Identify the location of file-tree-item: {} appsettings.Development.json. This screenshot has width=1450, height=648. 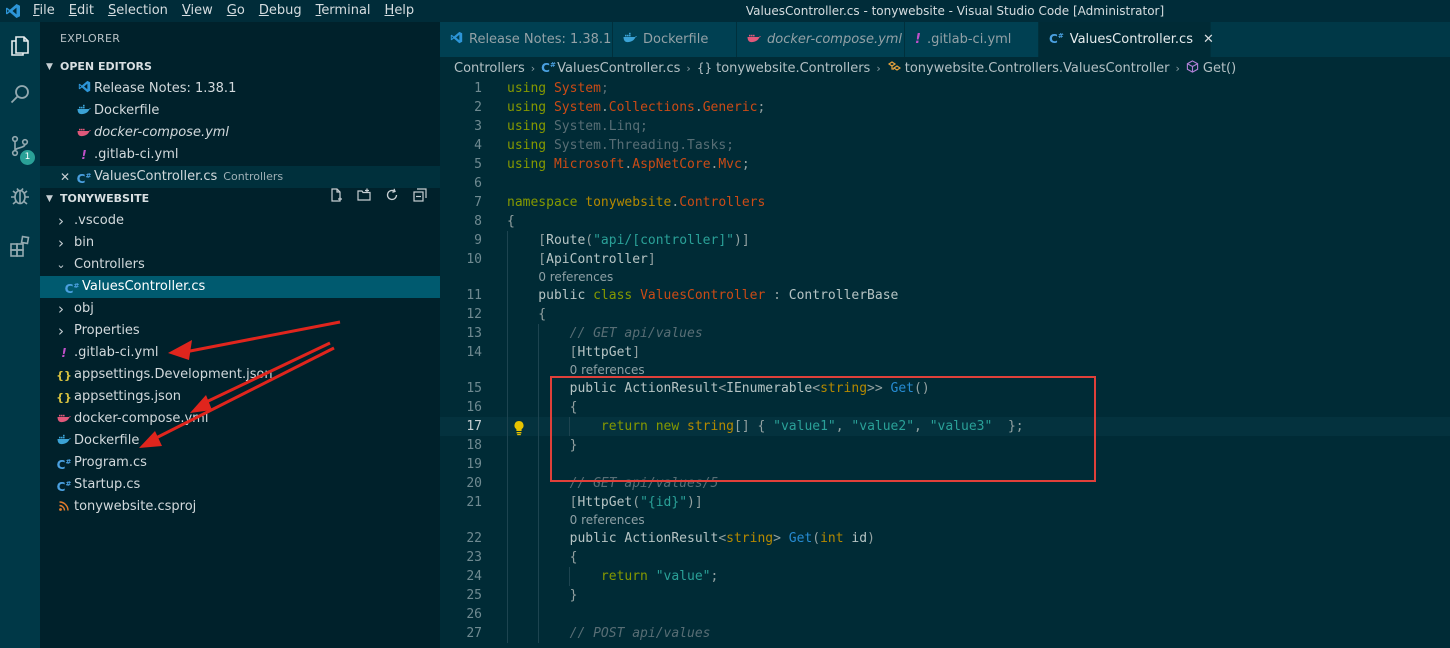
(240, 375).